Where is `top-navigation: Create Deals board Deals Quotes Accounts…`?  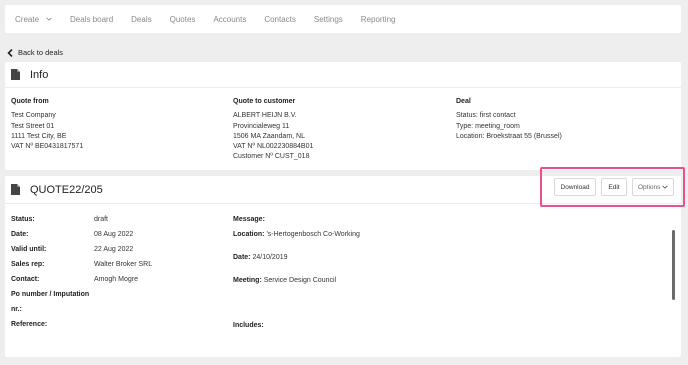
top-navigation: Create Deals board Deals Quotes Accounts… is located at coordinates (343, 19).